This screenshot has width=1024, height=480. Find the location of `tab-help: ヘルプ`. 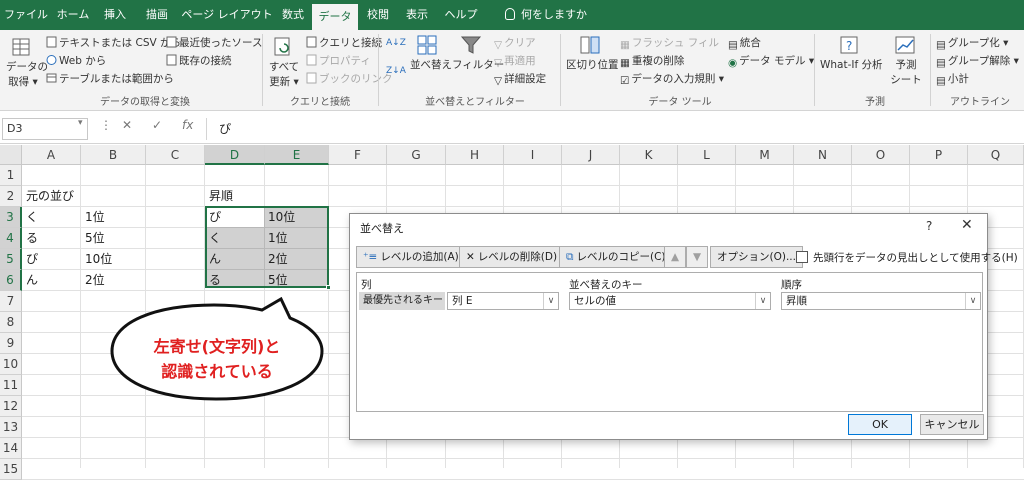

tab-help: ヘルプ is located at coordinates (461, 15).